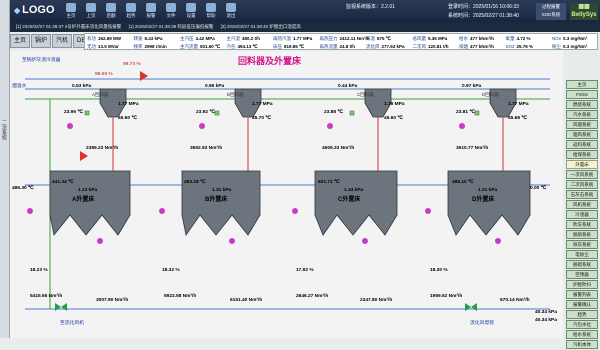 This screenshot has height=350, width=600. Describe the element at coordinates (517, 118) in the screenshot. I see `bed-temp-d: 45.68 ℃` at that location.